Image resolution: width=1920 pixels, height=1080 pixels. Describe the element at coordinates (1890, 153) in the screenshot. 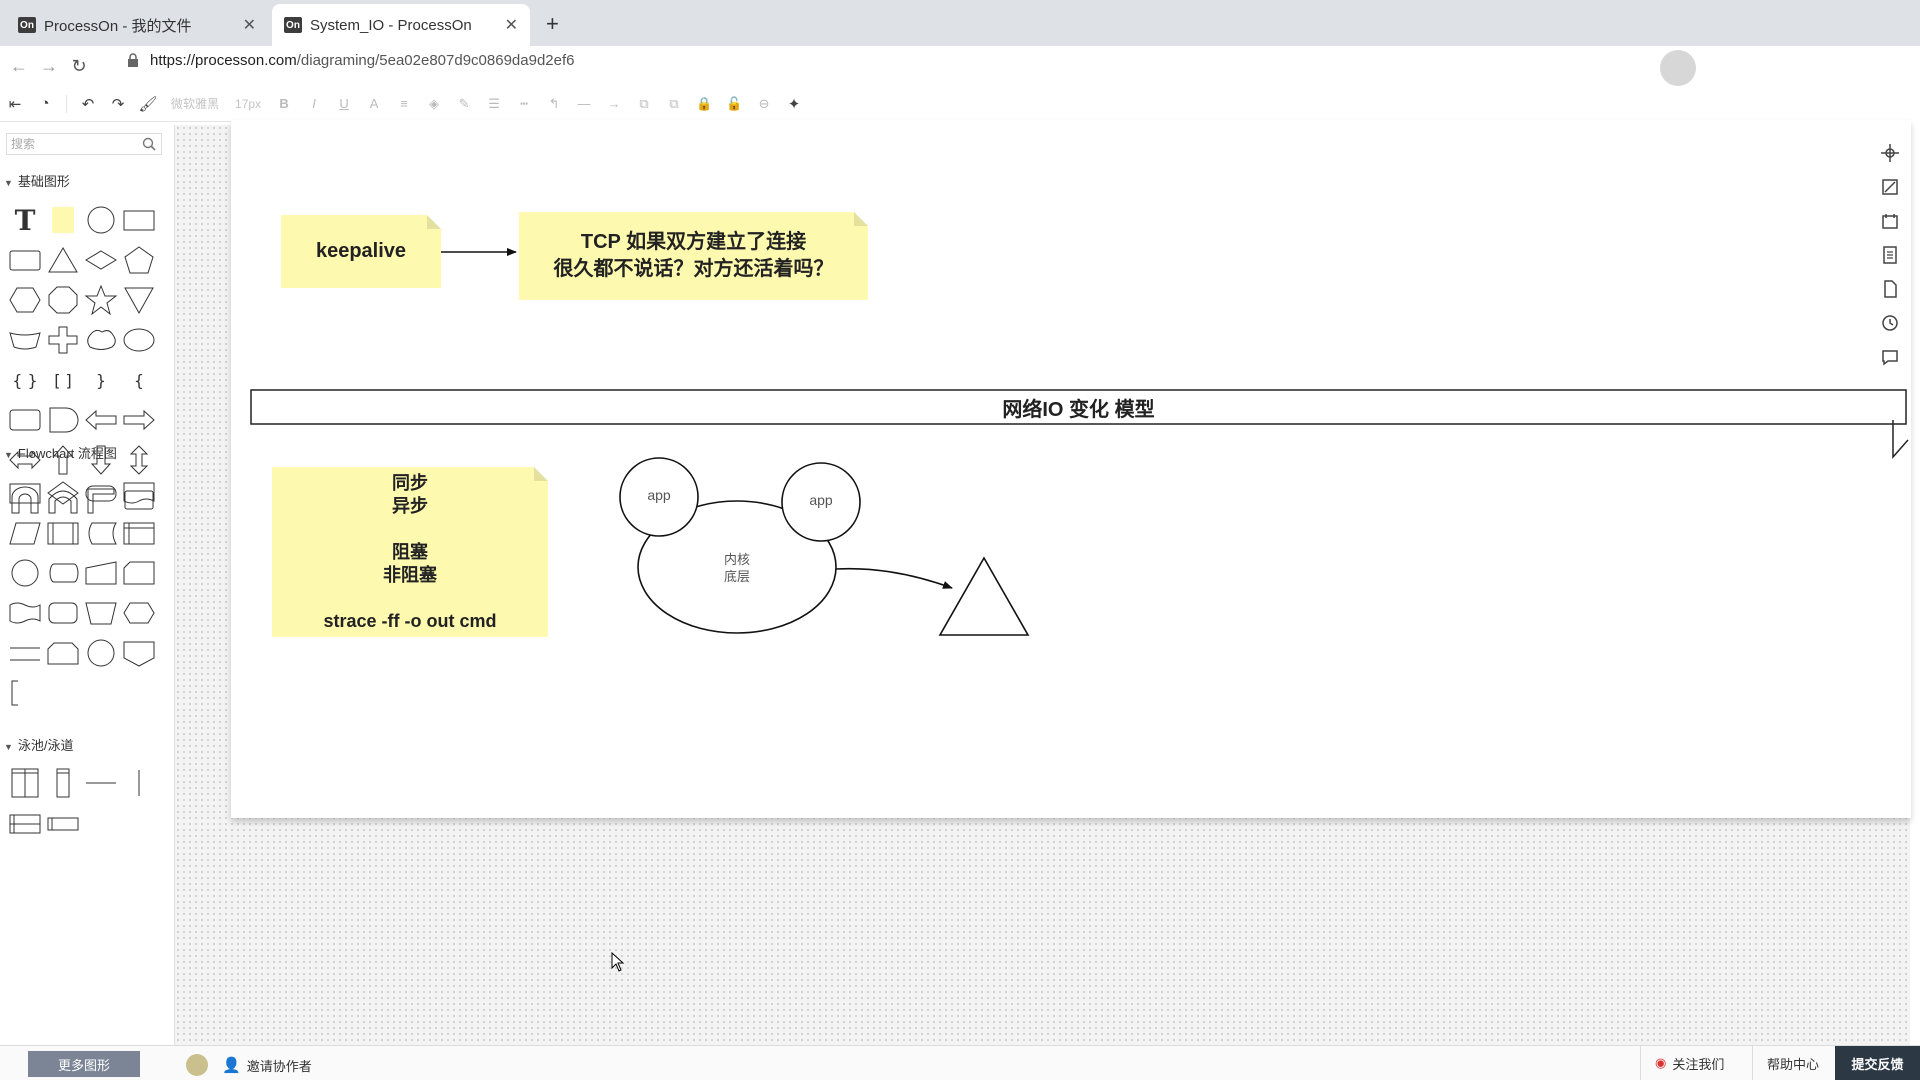

I see `navigator-icon` at that location.